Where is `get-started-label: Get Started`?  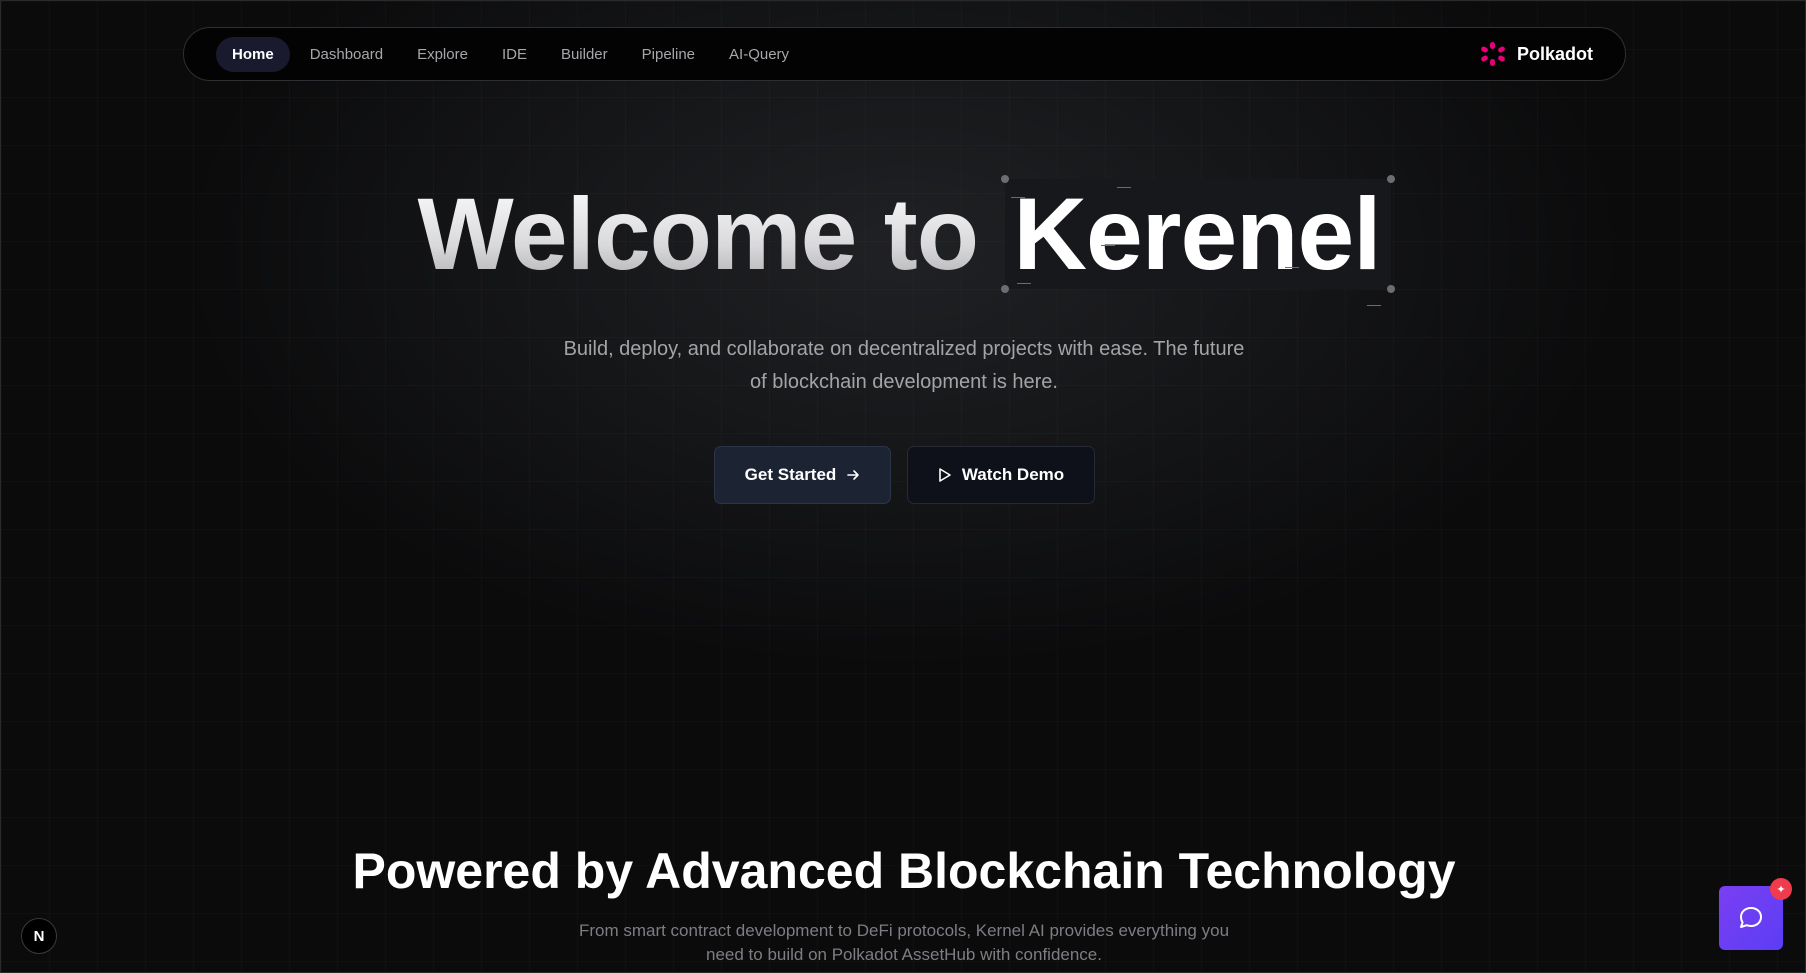
get-started-label: Get Started is located at coordinates (790, 474).